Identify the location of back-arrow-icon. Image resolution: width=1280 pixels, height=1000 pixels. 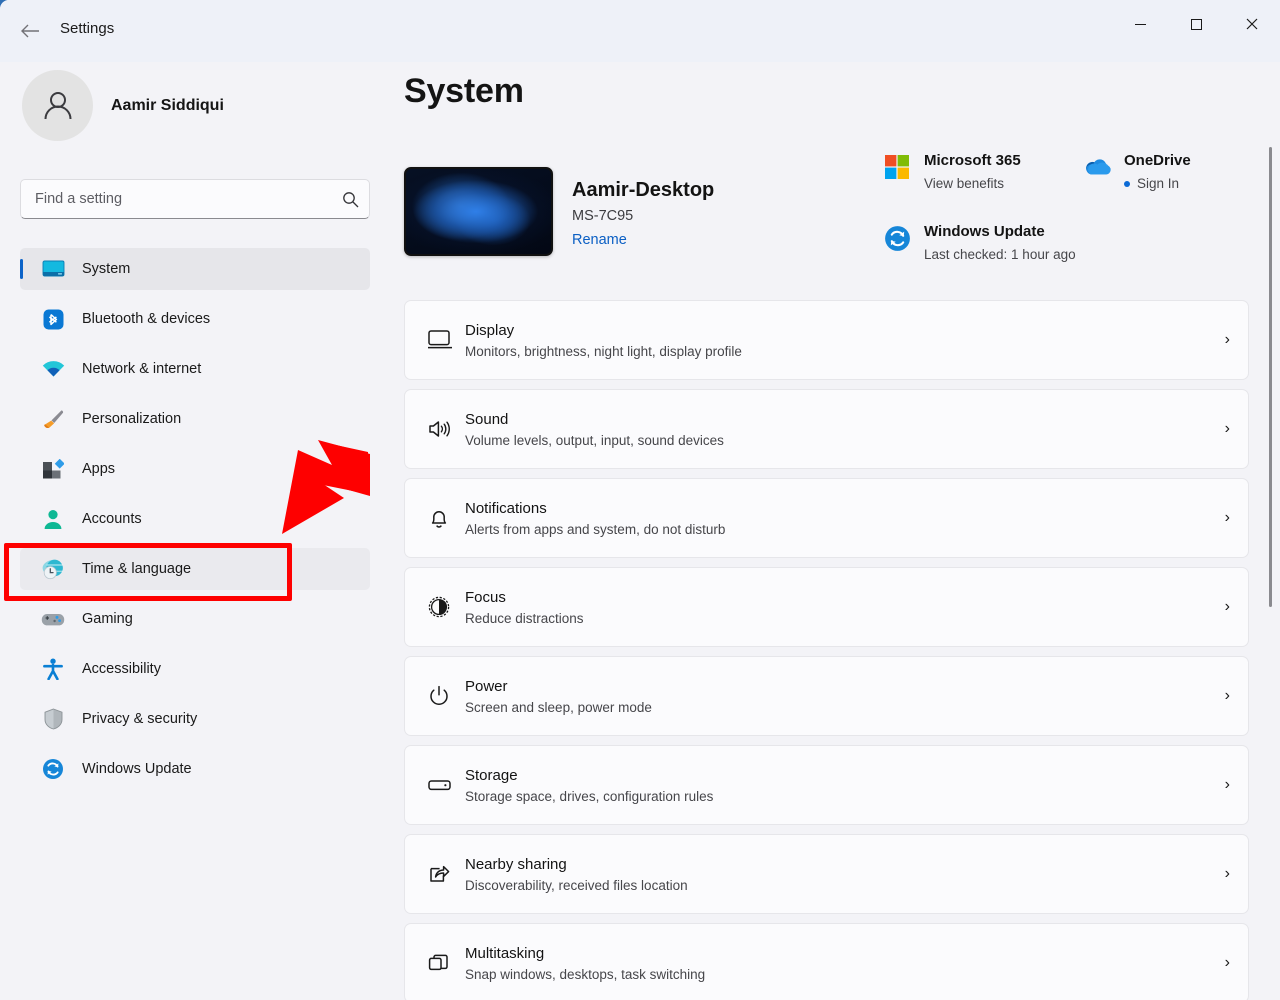
(30, 31).